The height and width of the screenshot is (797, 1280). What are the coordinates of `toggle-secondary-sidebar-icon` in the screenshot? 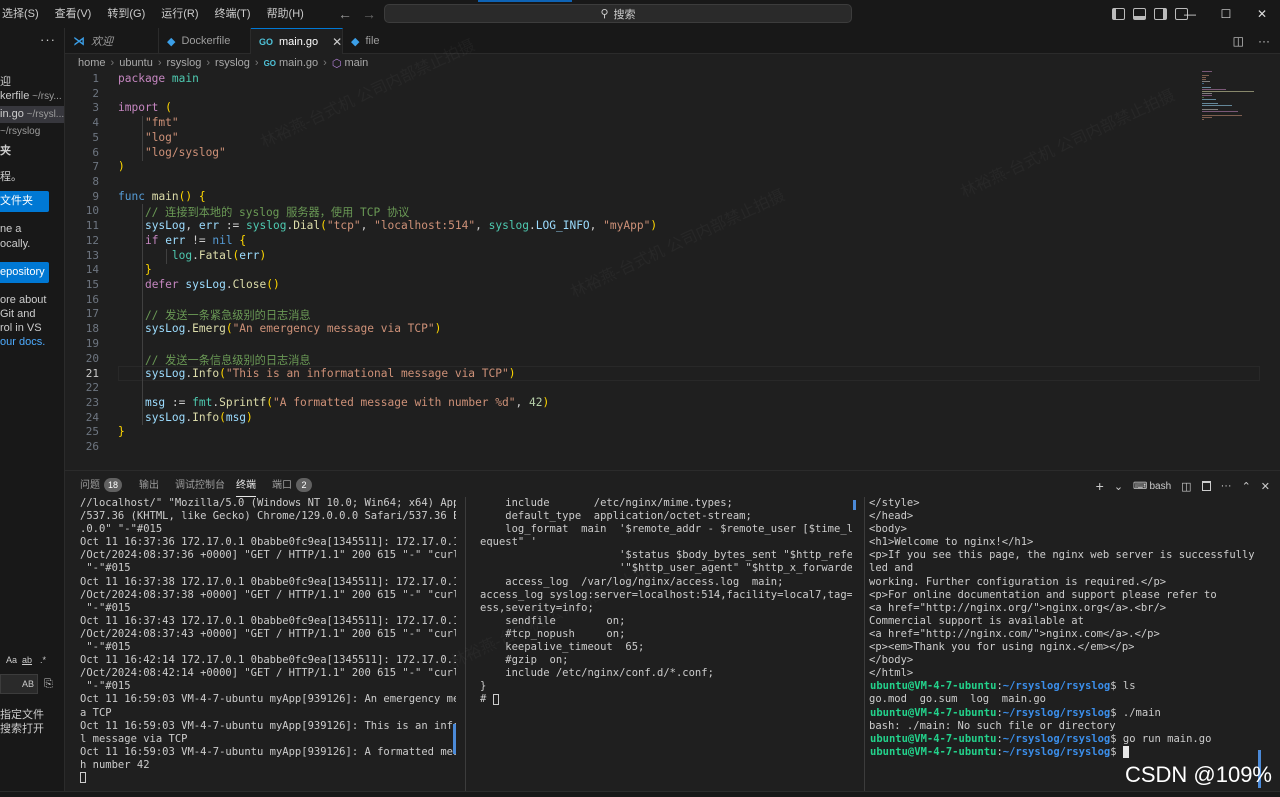 It's located at (1160, 14).